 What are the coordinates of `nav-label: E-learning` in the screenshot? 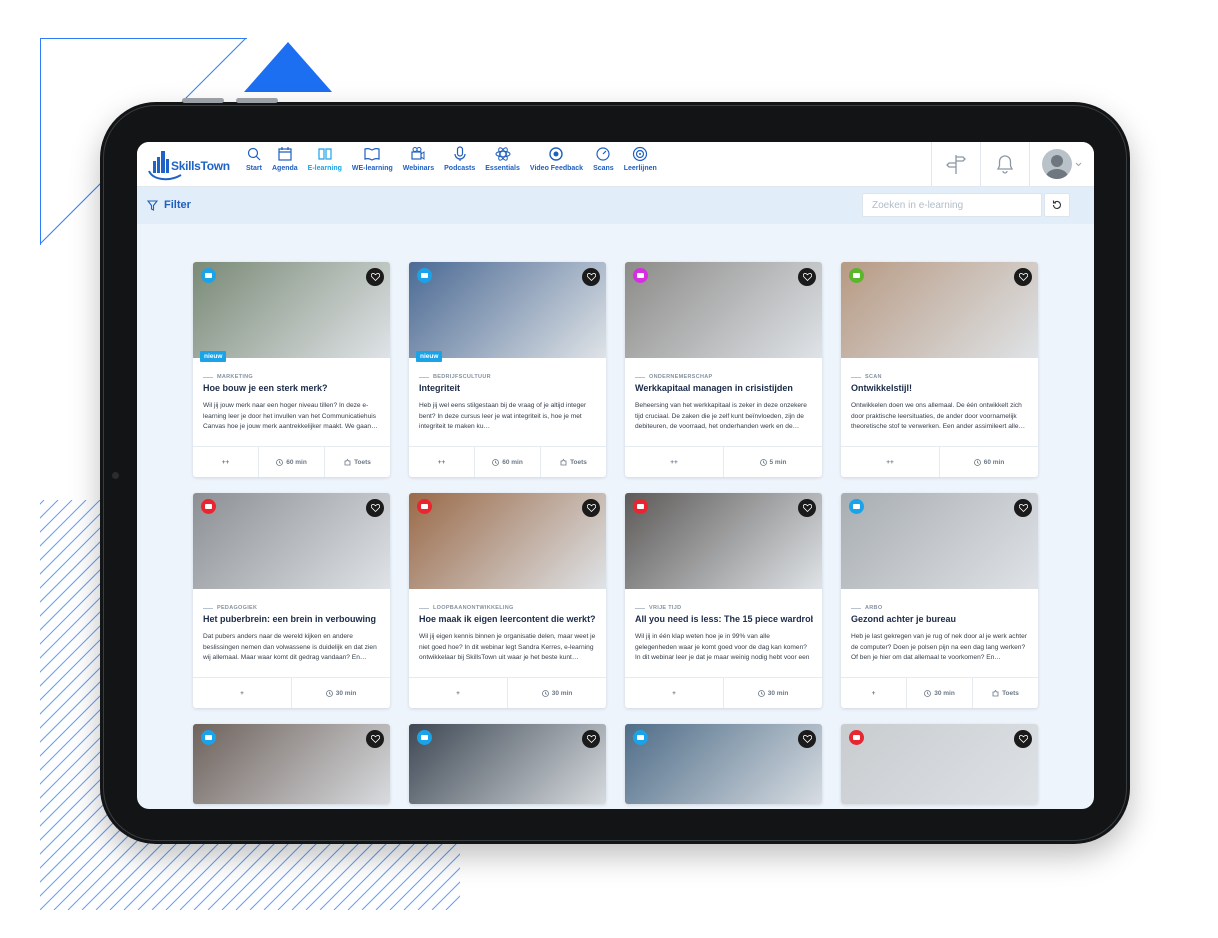 It's located at (324, 168).